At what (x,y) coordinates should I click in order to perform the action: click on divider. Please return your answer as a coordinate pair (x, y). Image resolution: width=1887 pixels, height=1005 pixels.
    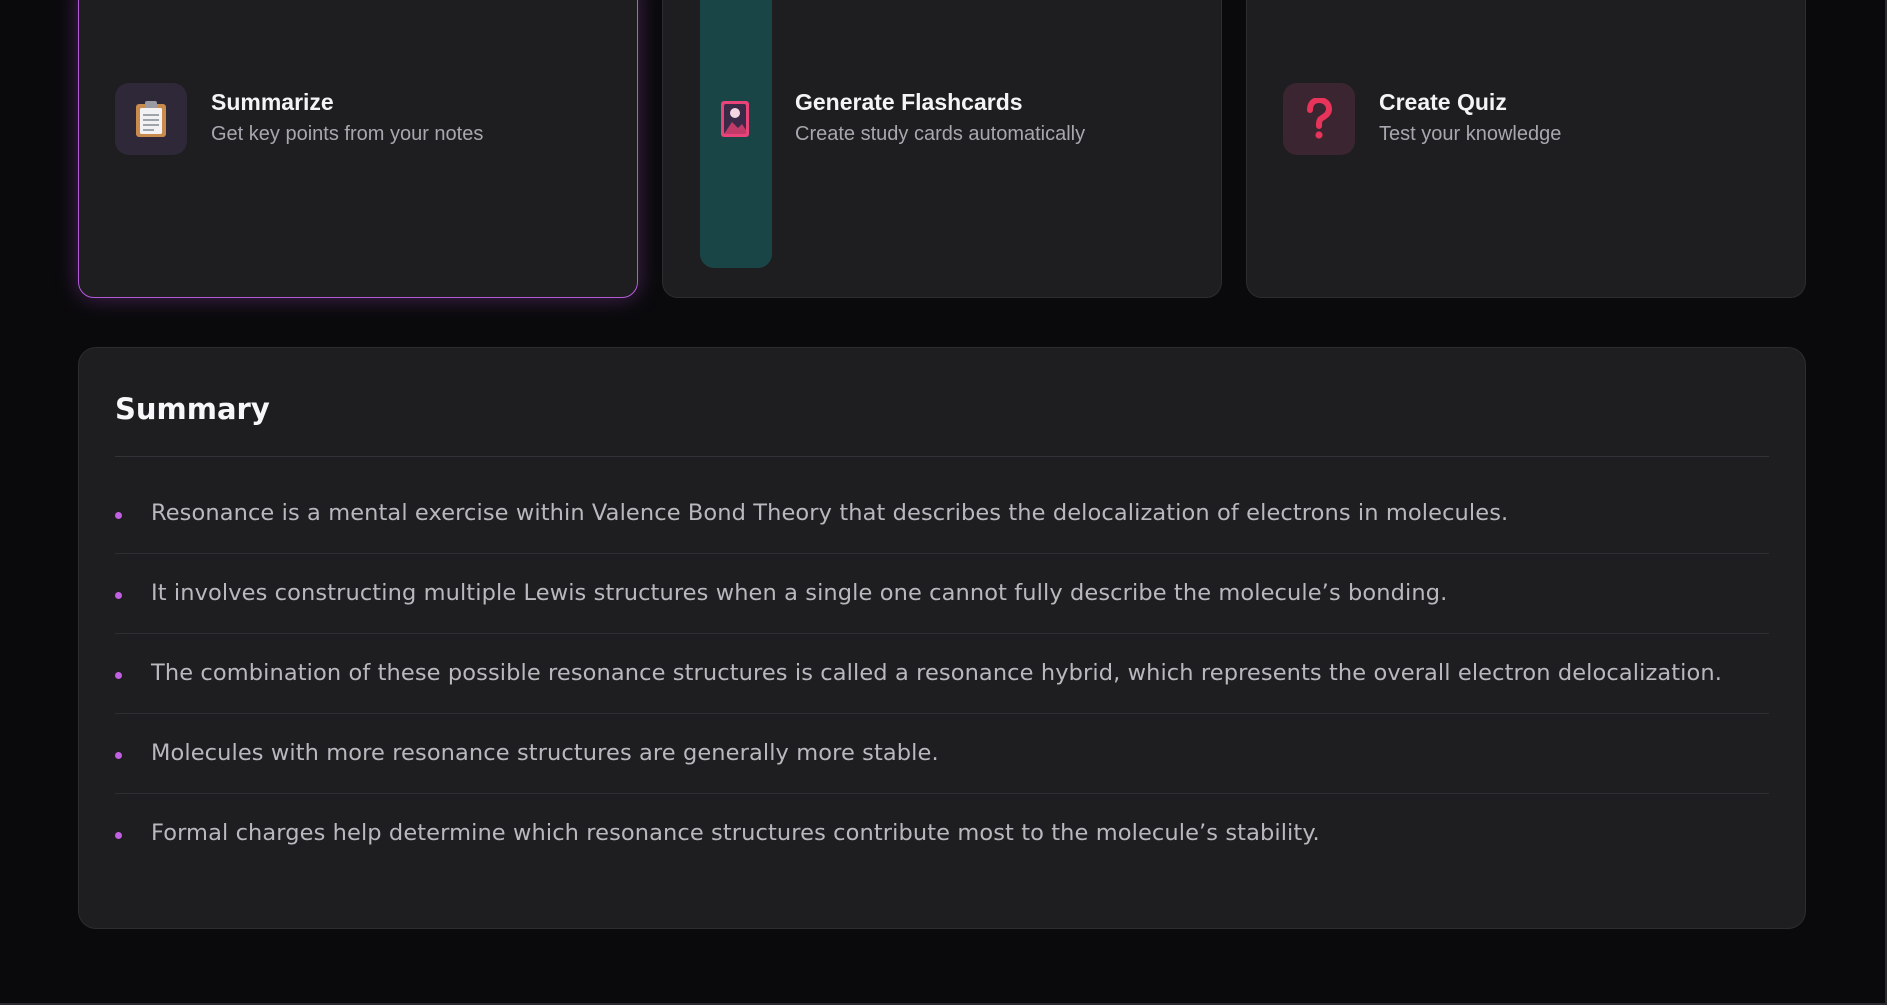
    Looking at the image, I should click on (942, 456).